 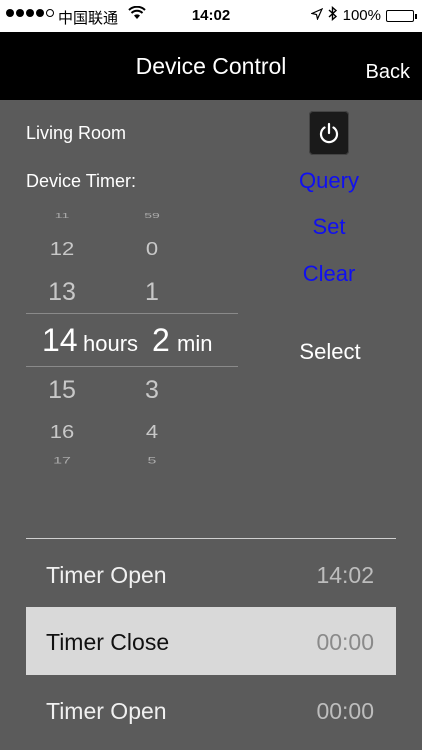 What do you see at coordinates (111, 343) in the screenshot?
I see `hours-unit-label: hours` at bounding box center [111, 343].